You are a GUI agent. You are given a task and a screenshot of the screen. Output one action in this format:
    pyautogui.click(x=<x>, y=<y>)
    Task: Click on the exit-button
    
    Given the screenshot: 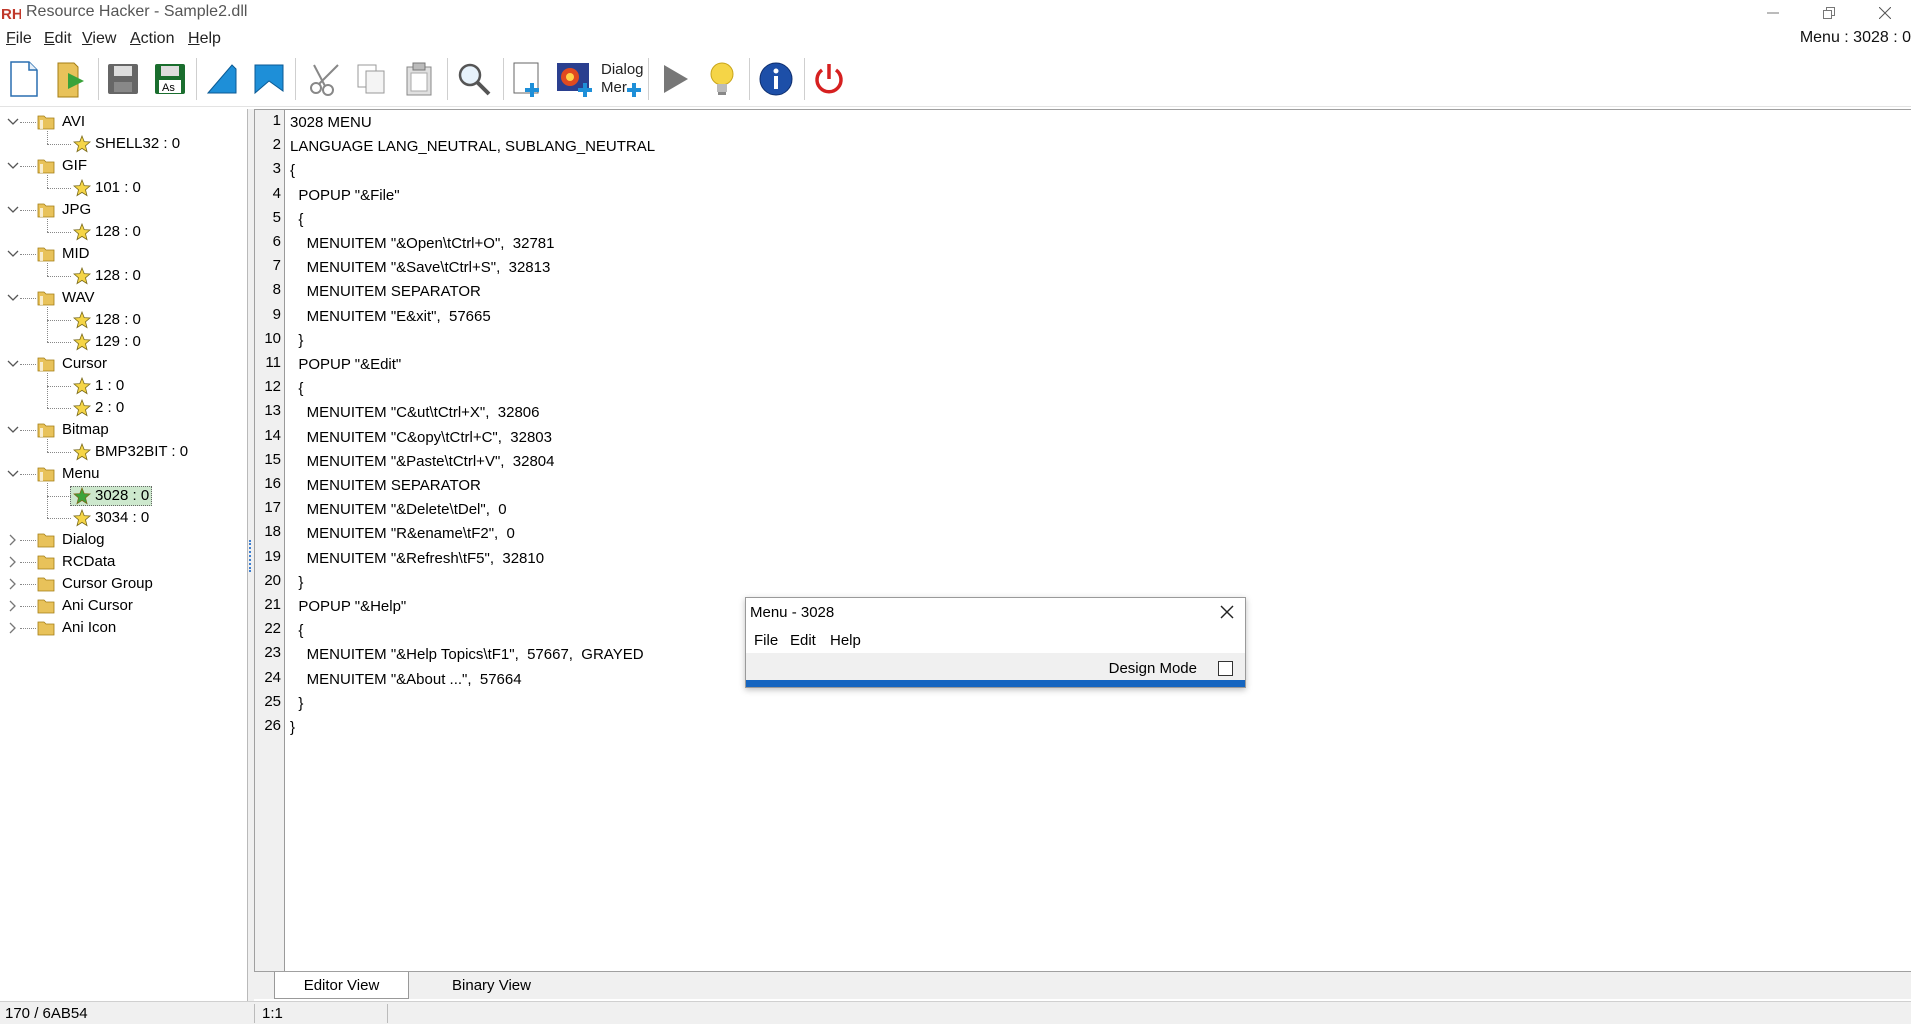 What is the action you would take?
    pyautogui.click(x=829, y=79)
    